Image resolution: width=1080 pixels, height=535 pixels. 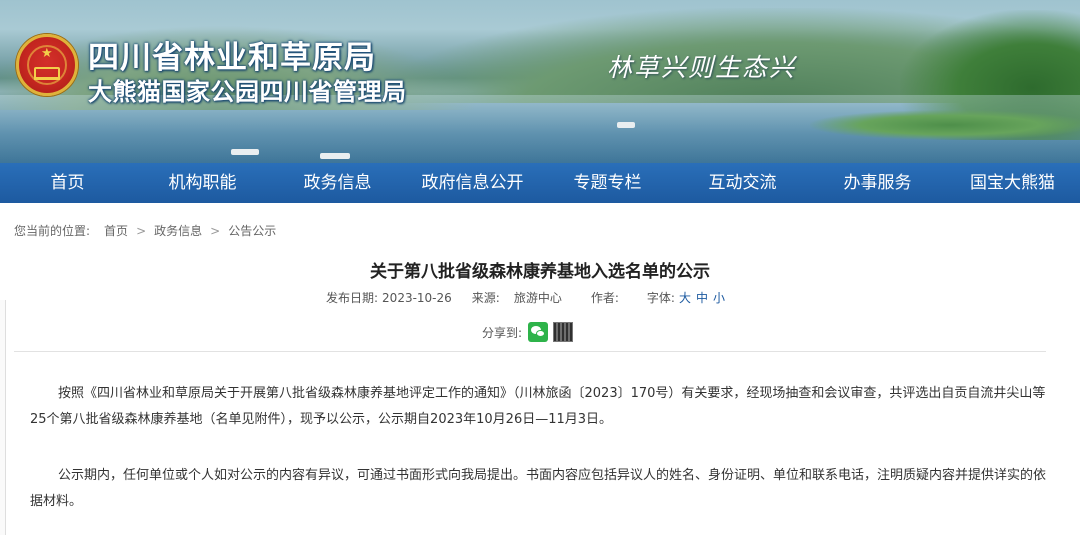 I want to click on national-emblem-icon: ★, so click(x=47, y=65).